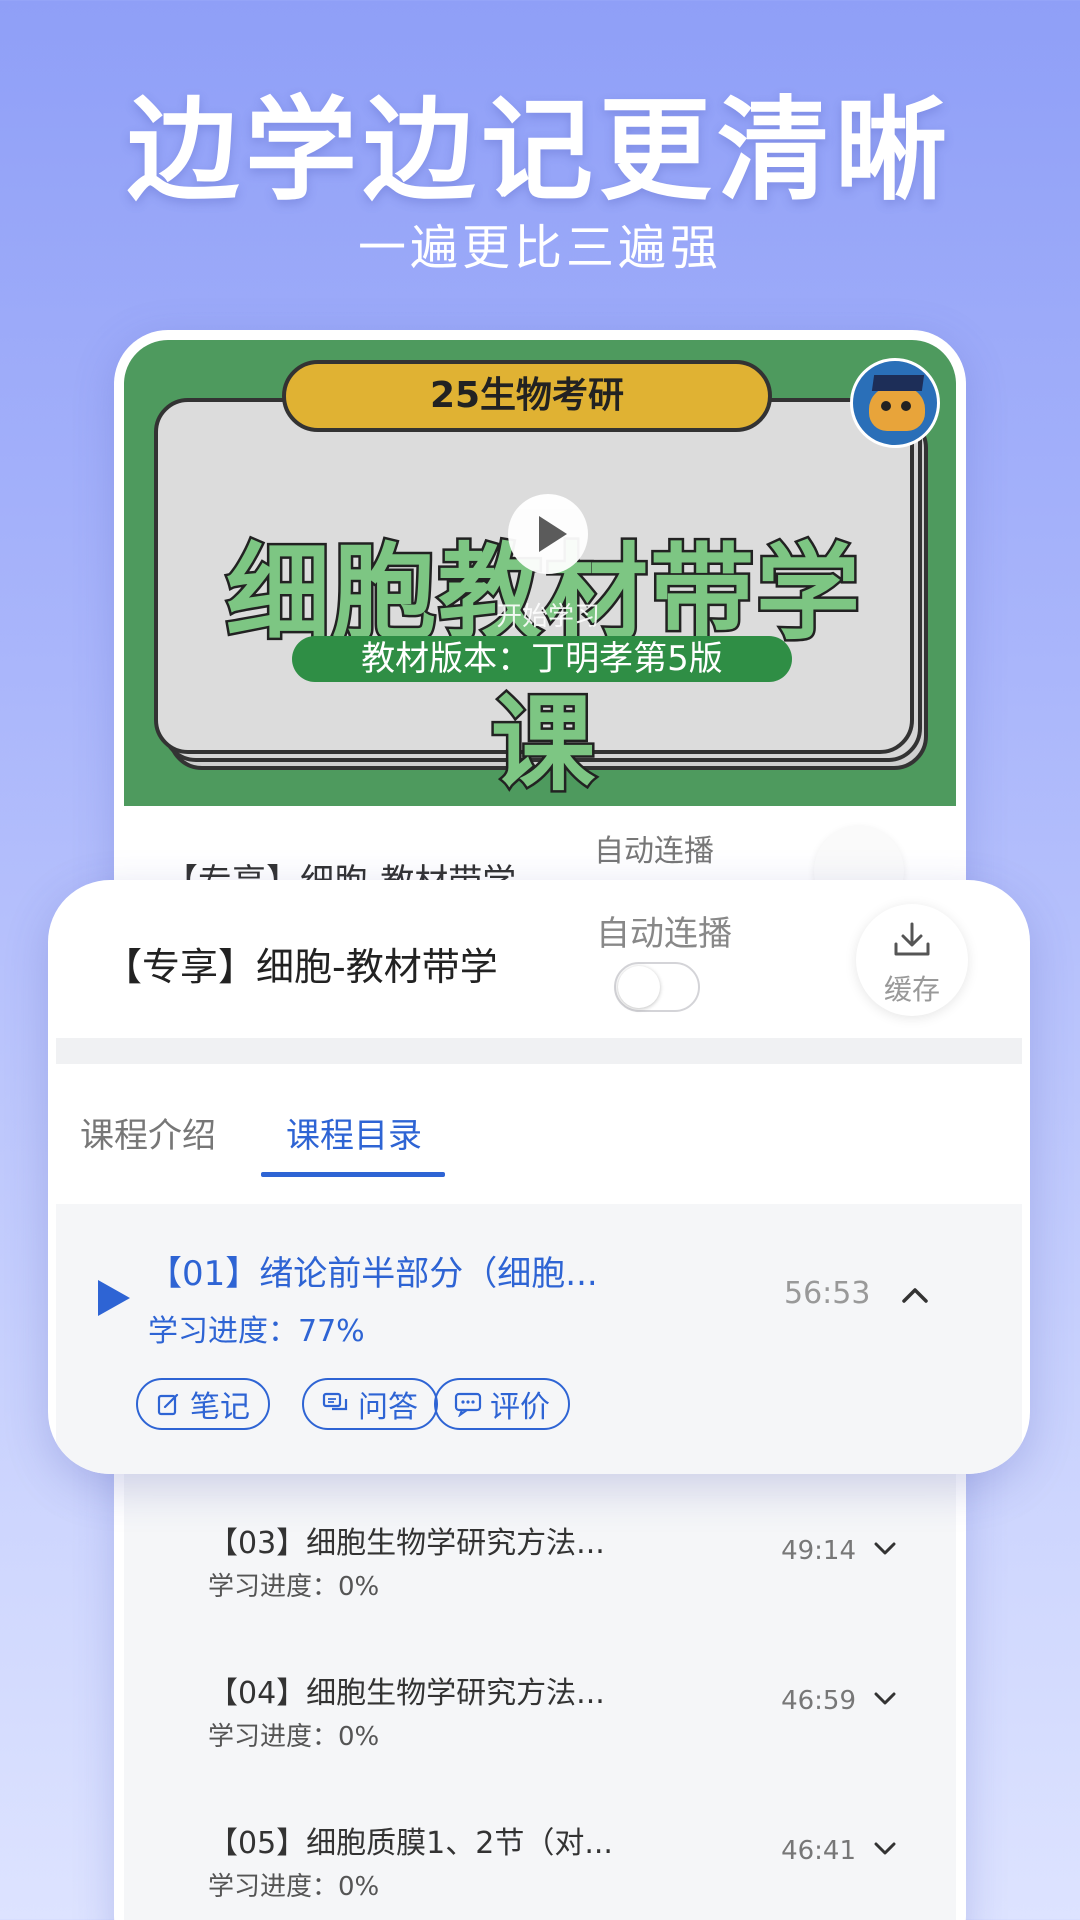  Describe the element at coordinates (354, 1132) in the screenshot. I see `tab-course-catalog: 课程目录` at that location.